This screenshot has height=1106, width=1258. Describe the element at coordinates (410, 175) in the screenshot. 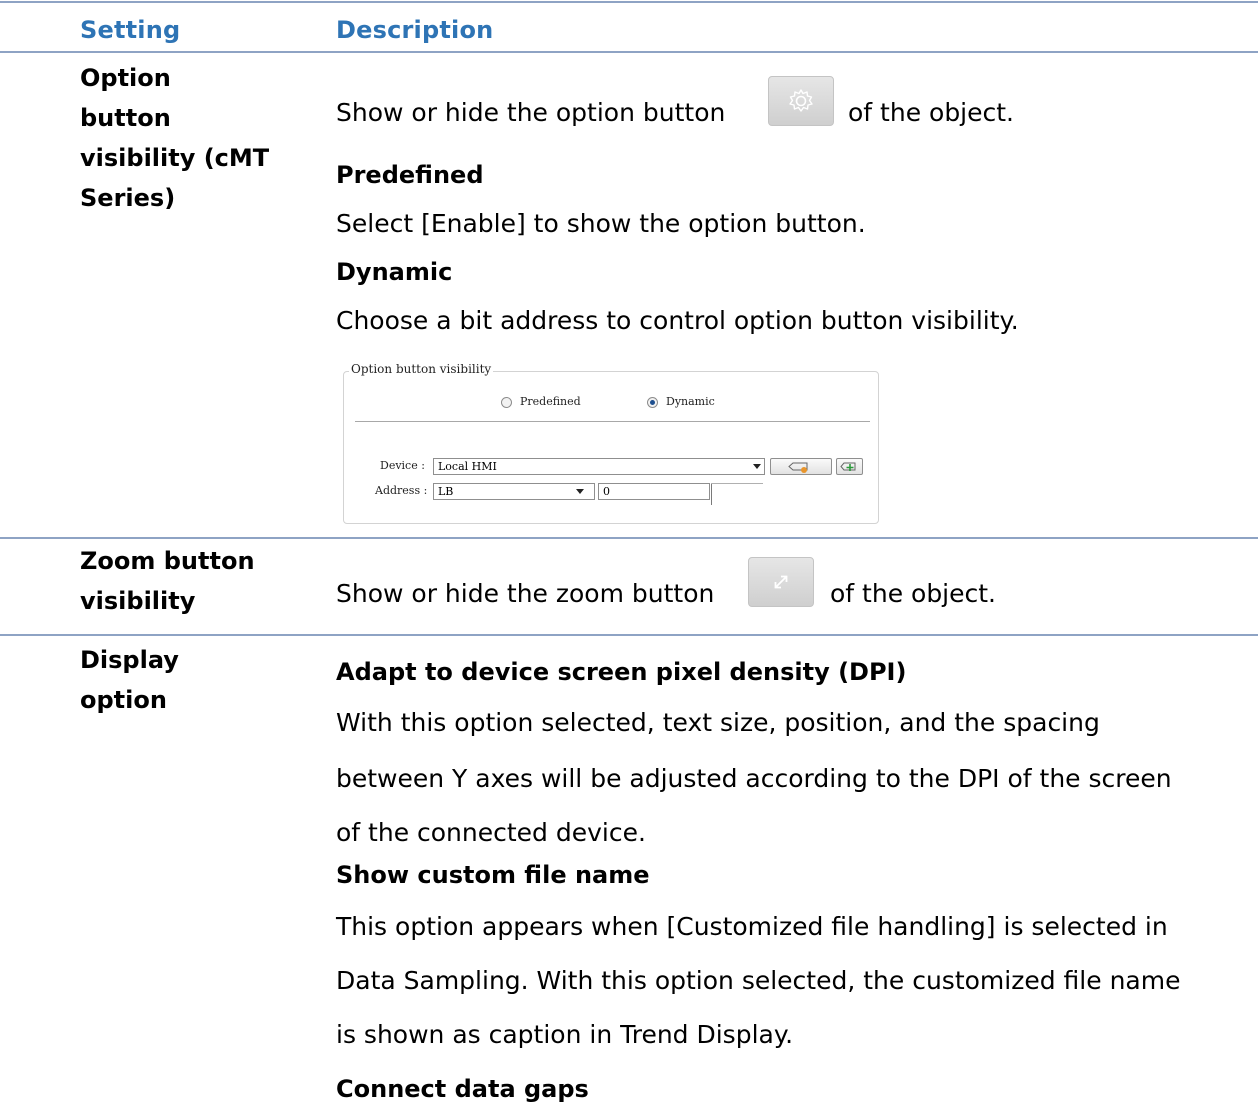

I see `predefined-title: Predefined` at that location.